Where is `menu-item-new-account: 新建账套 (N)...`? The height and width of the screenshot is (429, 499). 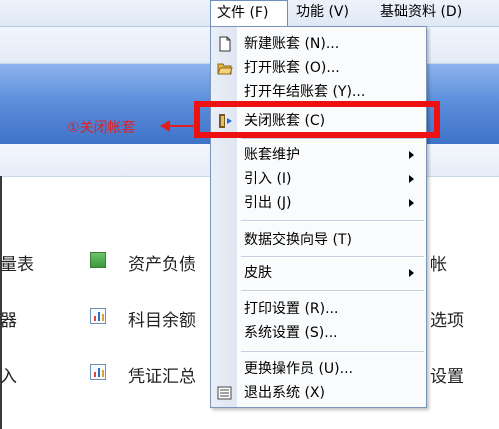
menu-item-new-account: 新建账套 (N)... is located at coordinates (318, 44).